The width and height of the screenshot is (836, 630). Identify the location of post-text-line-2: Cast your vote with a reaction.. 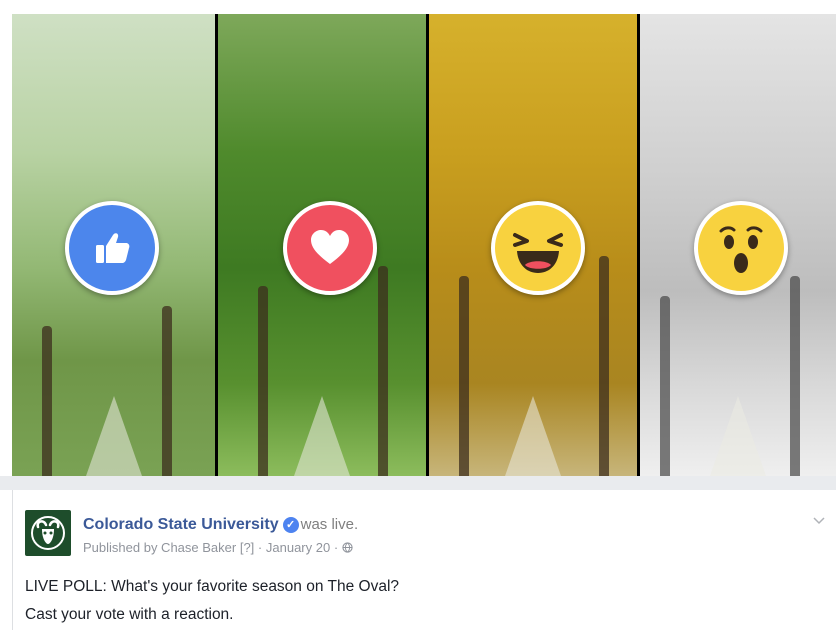
(129, 614).